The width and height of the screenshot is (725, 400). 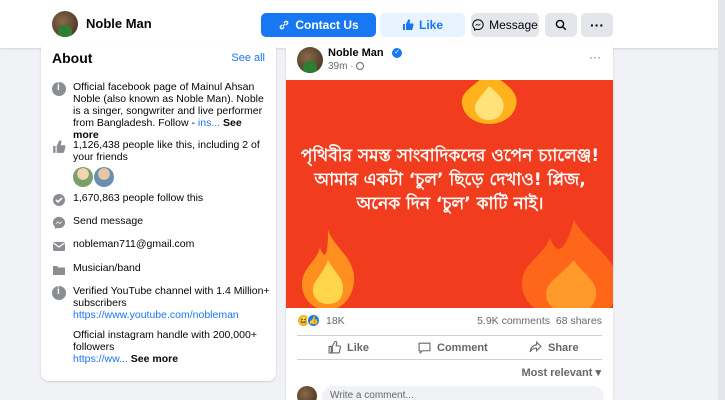 I want to click on comment-icon, so click(x=424, y=348).